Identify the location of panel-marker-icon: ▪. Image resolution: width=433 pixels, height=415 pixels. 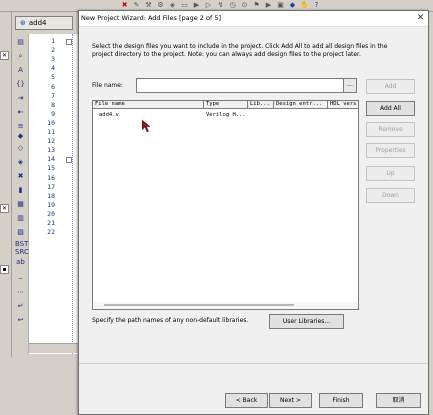
(4, 269).